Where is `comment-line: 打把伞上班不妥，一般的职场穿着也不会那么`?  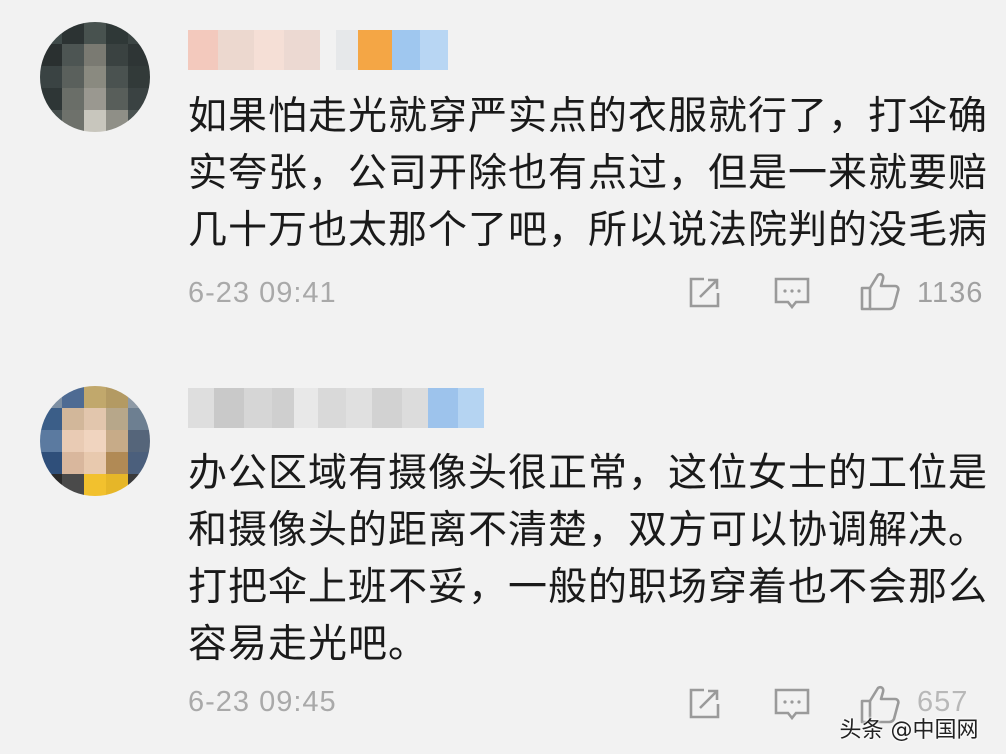 comment-line: 打把伞上班不妥，一般的职场穿着也不会那么 is located at coordinates (588, 587).